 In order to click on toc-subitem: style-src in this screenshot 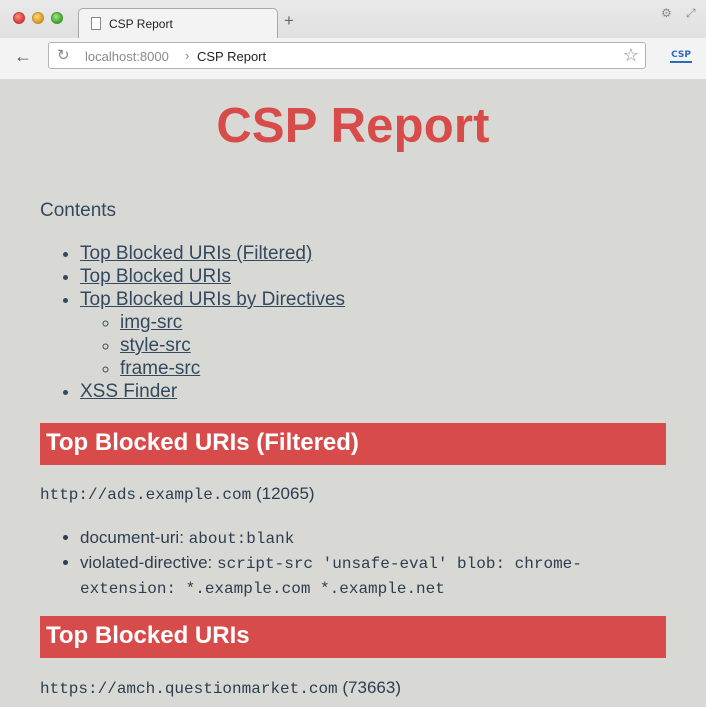, I will do `click(232, 345)`.